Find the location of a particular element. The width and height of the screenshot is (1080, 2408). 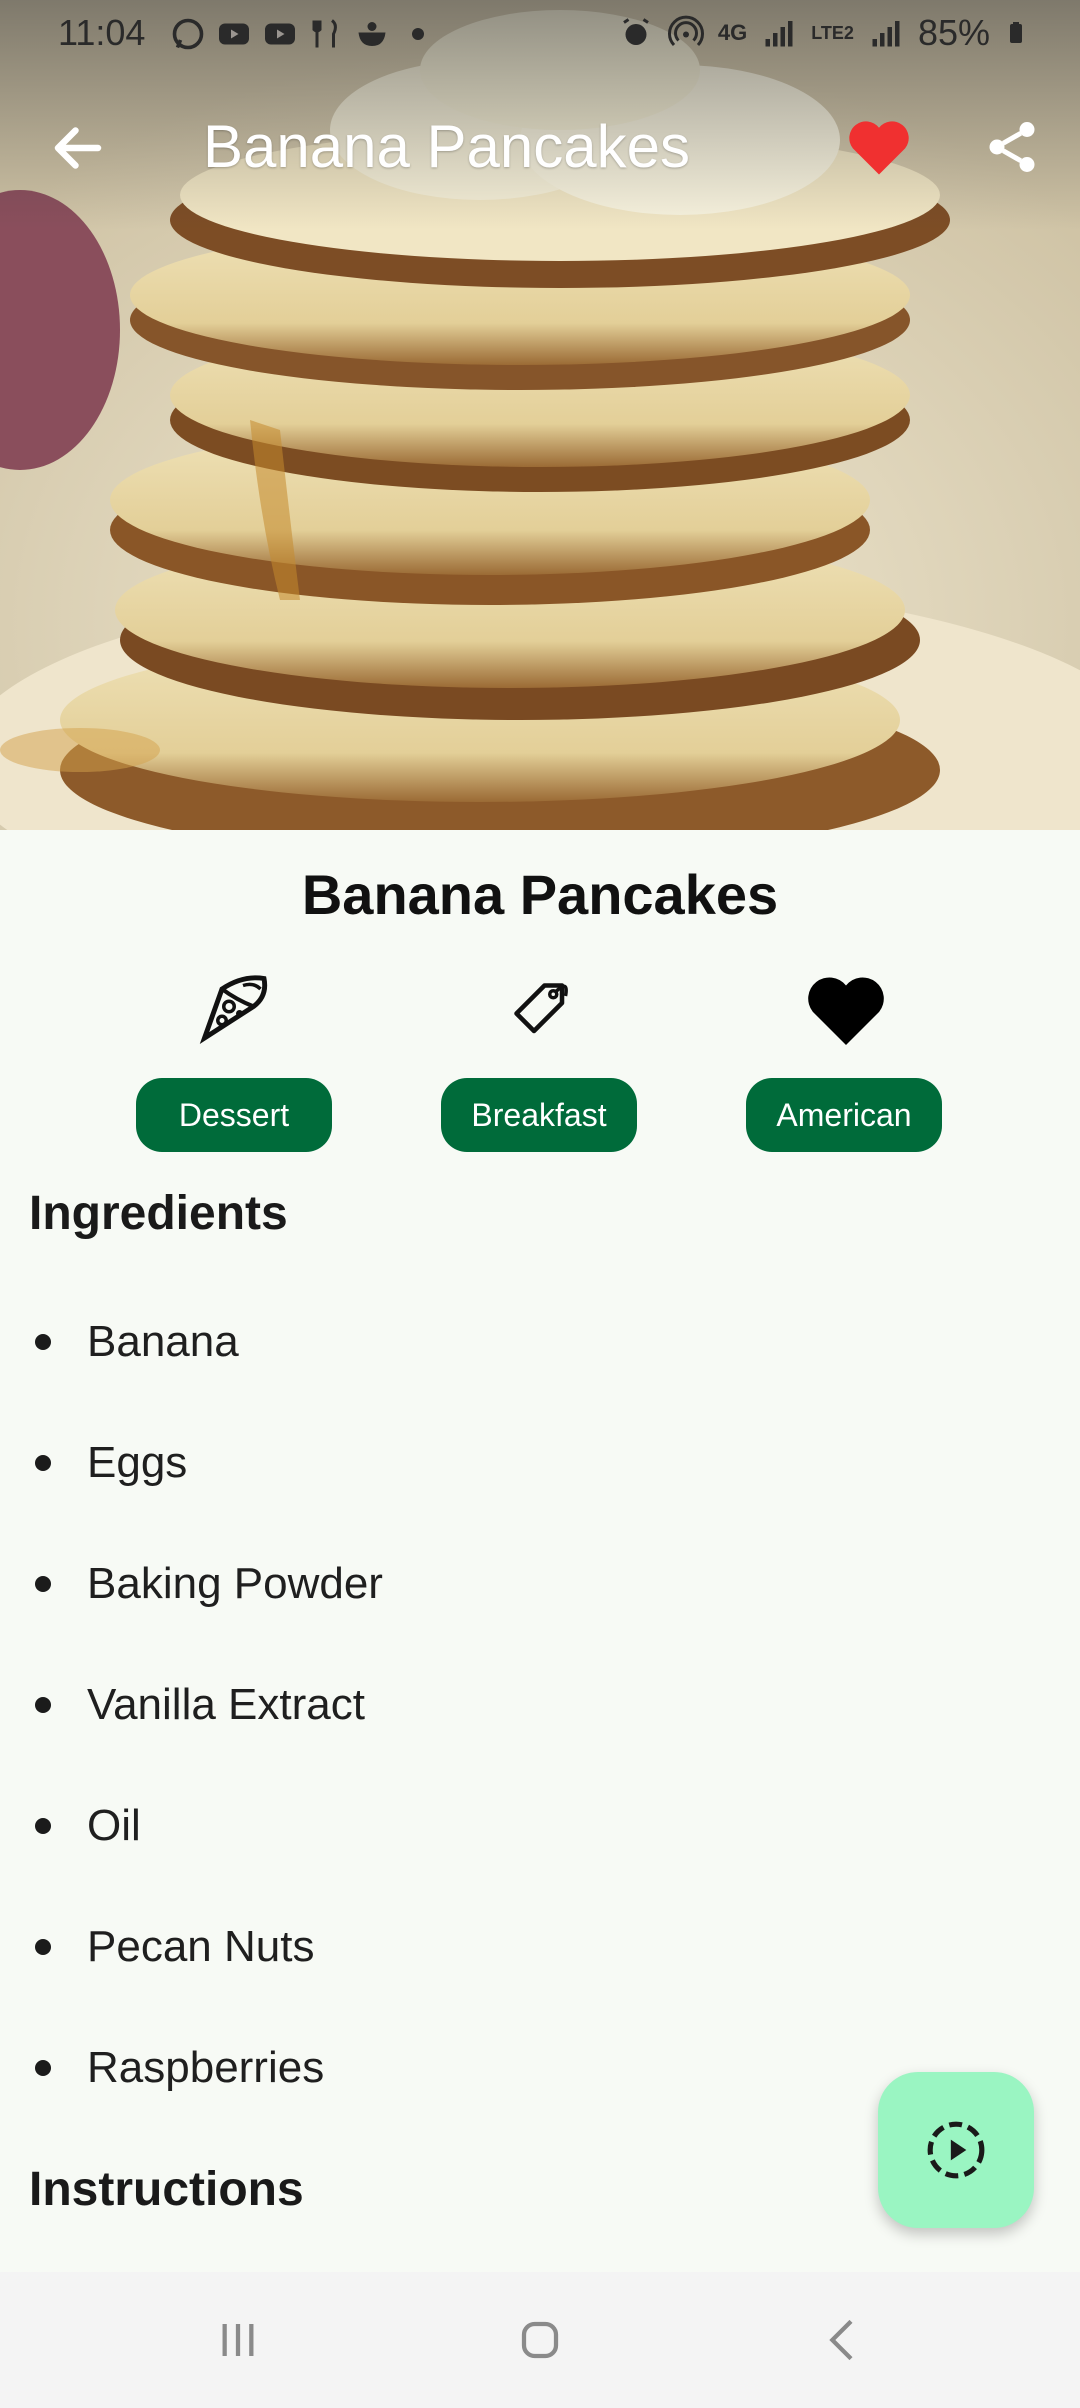

play-video-button is located at coordinates (956, 2150).